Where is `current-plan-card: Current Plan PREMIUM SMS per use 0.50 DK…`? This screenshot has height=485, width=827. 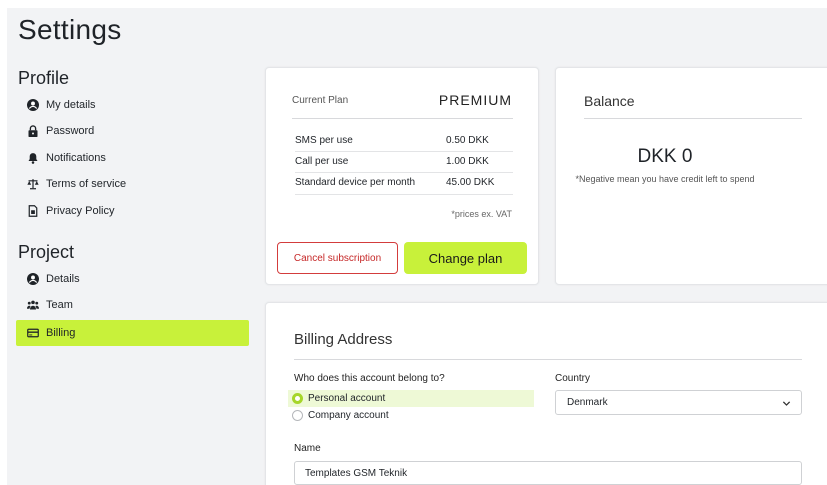
current-plan-card: Current Plan PREMIUM SMS per use 0.50 DK… is located at coordinates (402, 176).